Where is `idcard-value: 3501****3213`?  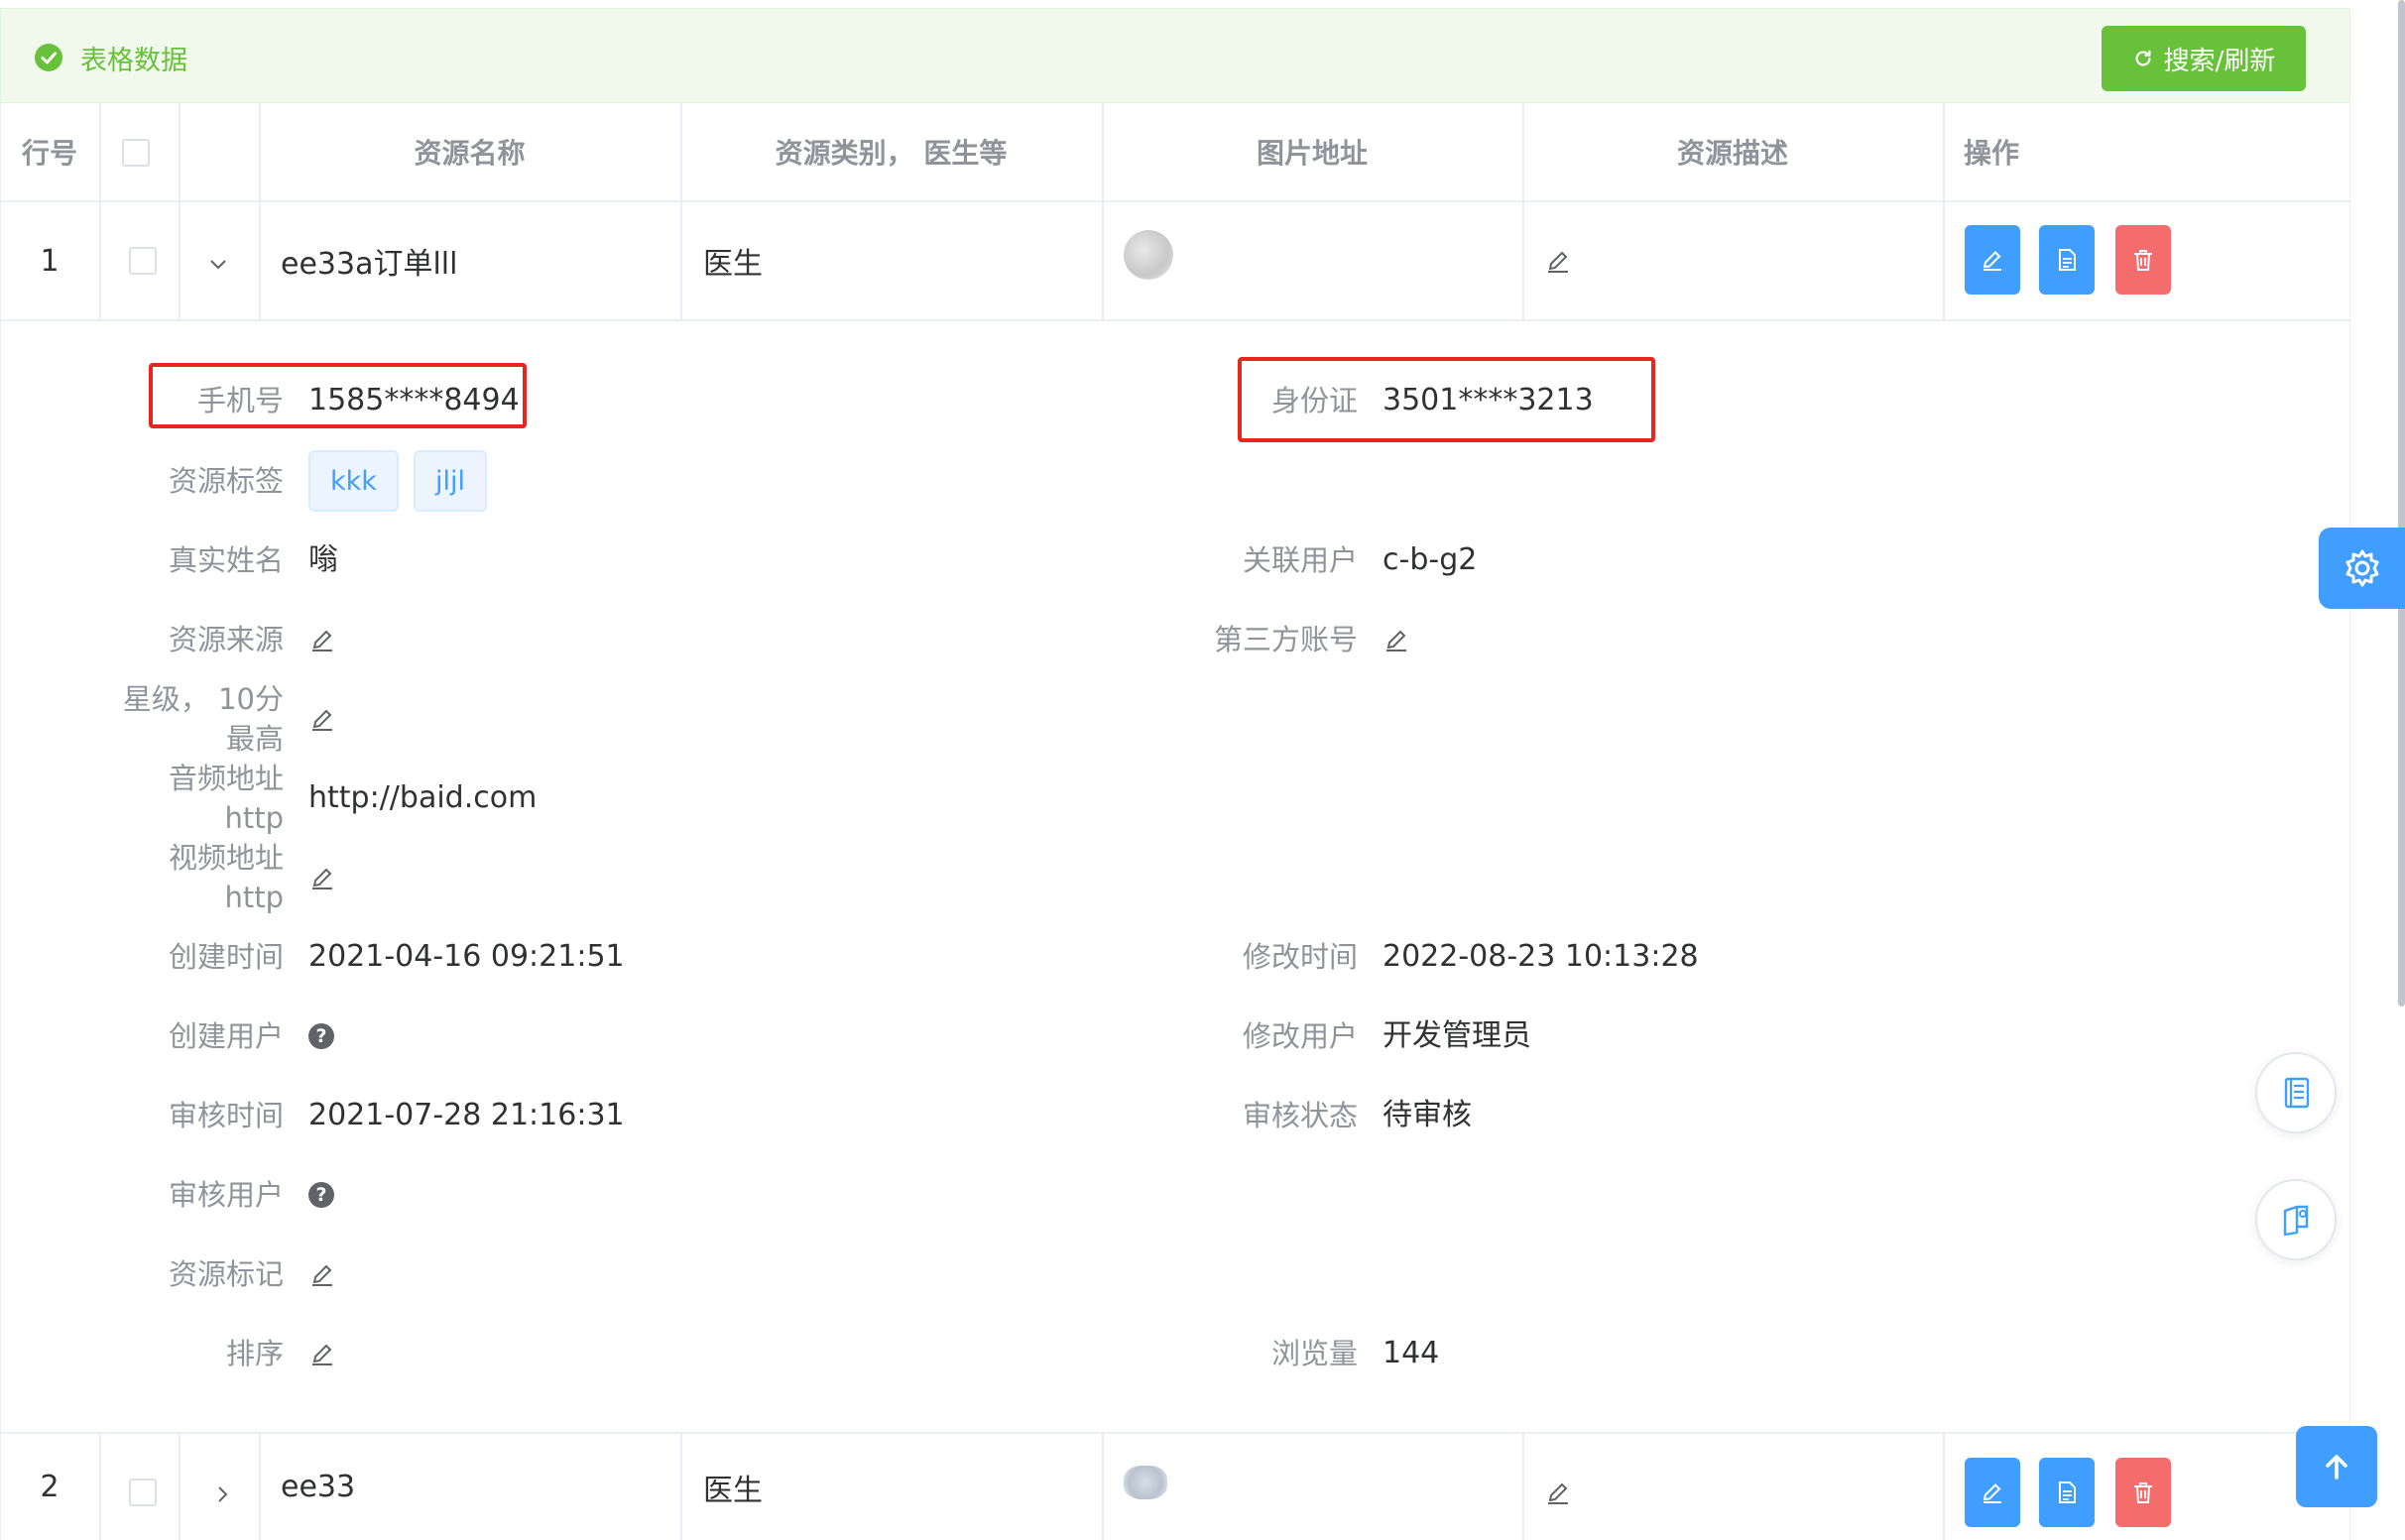
idcard-value: 3501****3213 is located at coordinates (1488, 400).